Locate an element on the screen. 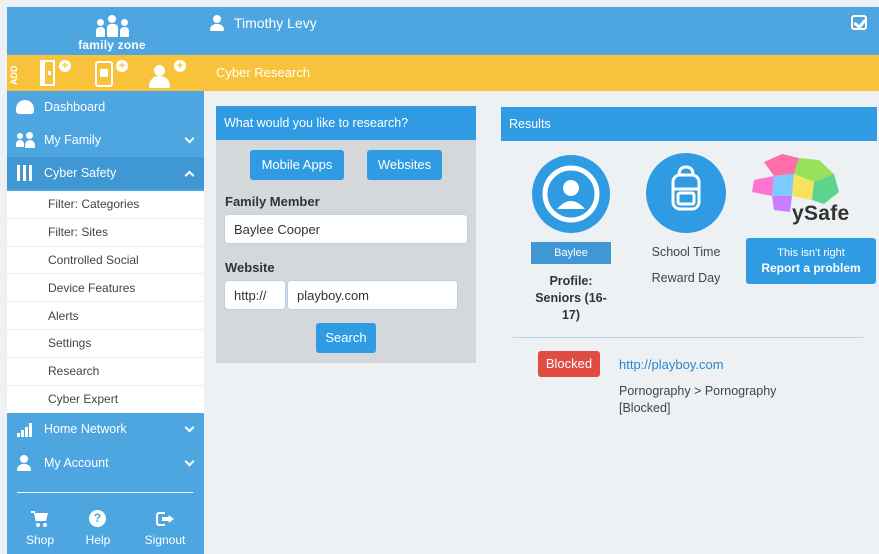  check-square-icon is located at coordinates (859, 22).